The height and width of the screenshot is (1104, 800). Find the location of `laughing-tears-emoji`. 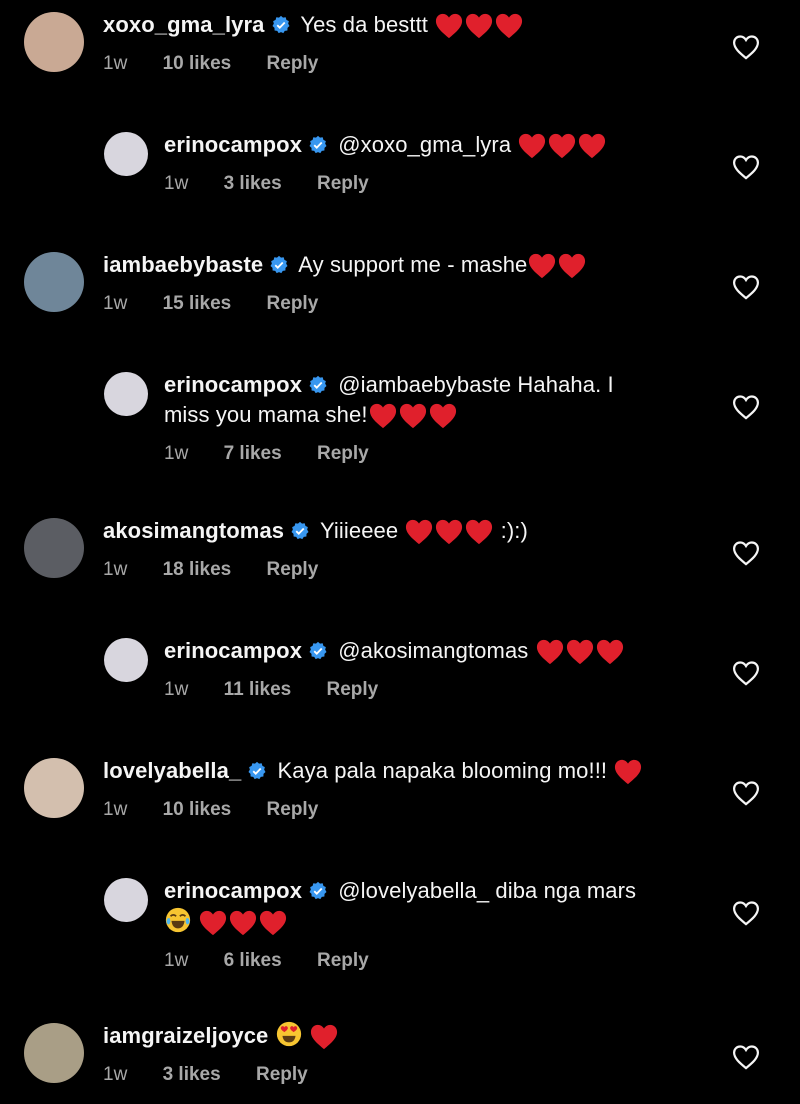

laughing-tears-emoji is located at coordinates (178, 920).